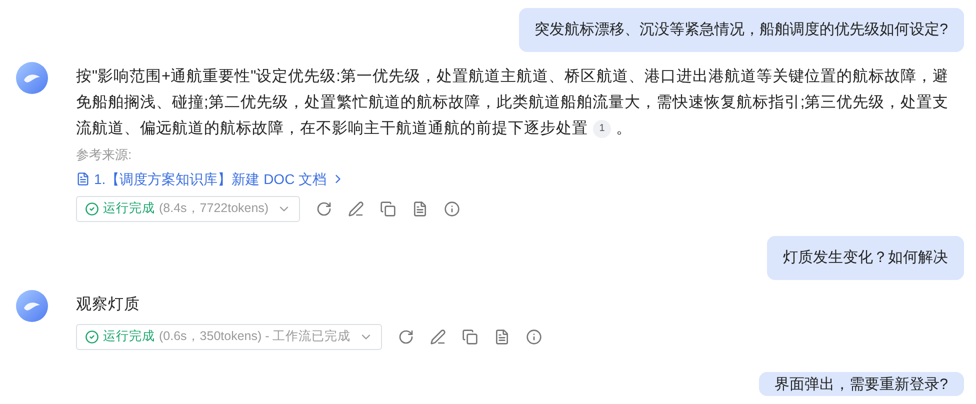  What do you see at coordinates (210, 179) in the screenshot?
I see `source-link: 1.【调度方案知识库】新建 DOC 文档` at bounding box center [210, 179].